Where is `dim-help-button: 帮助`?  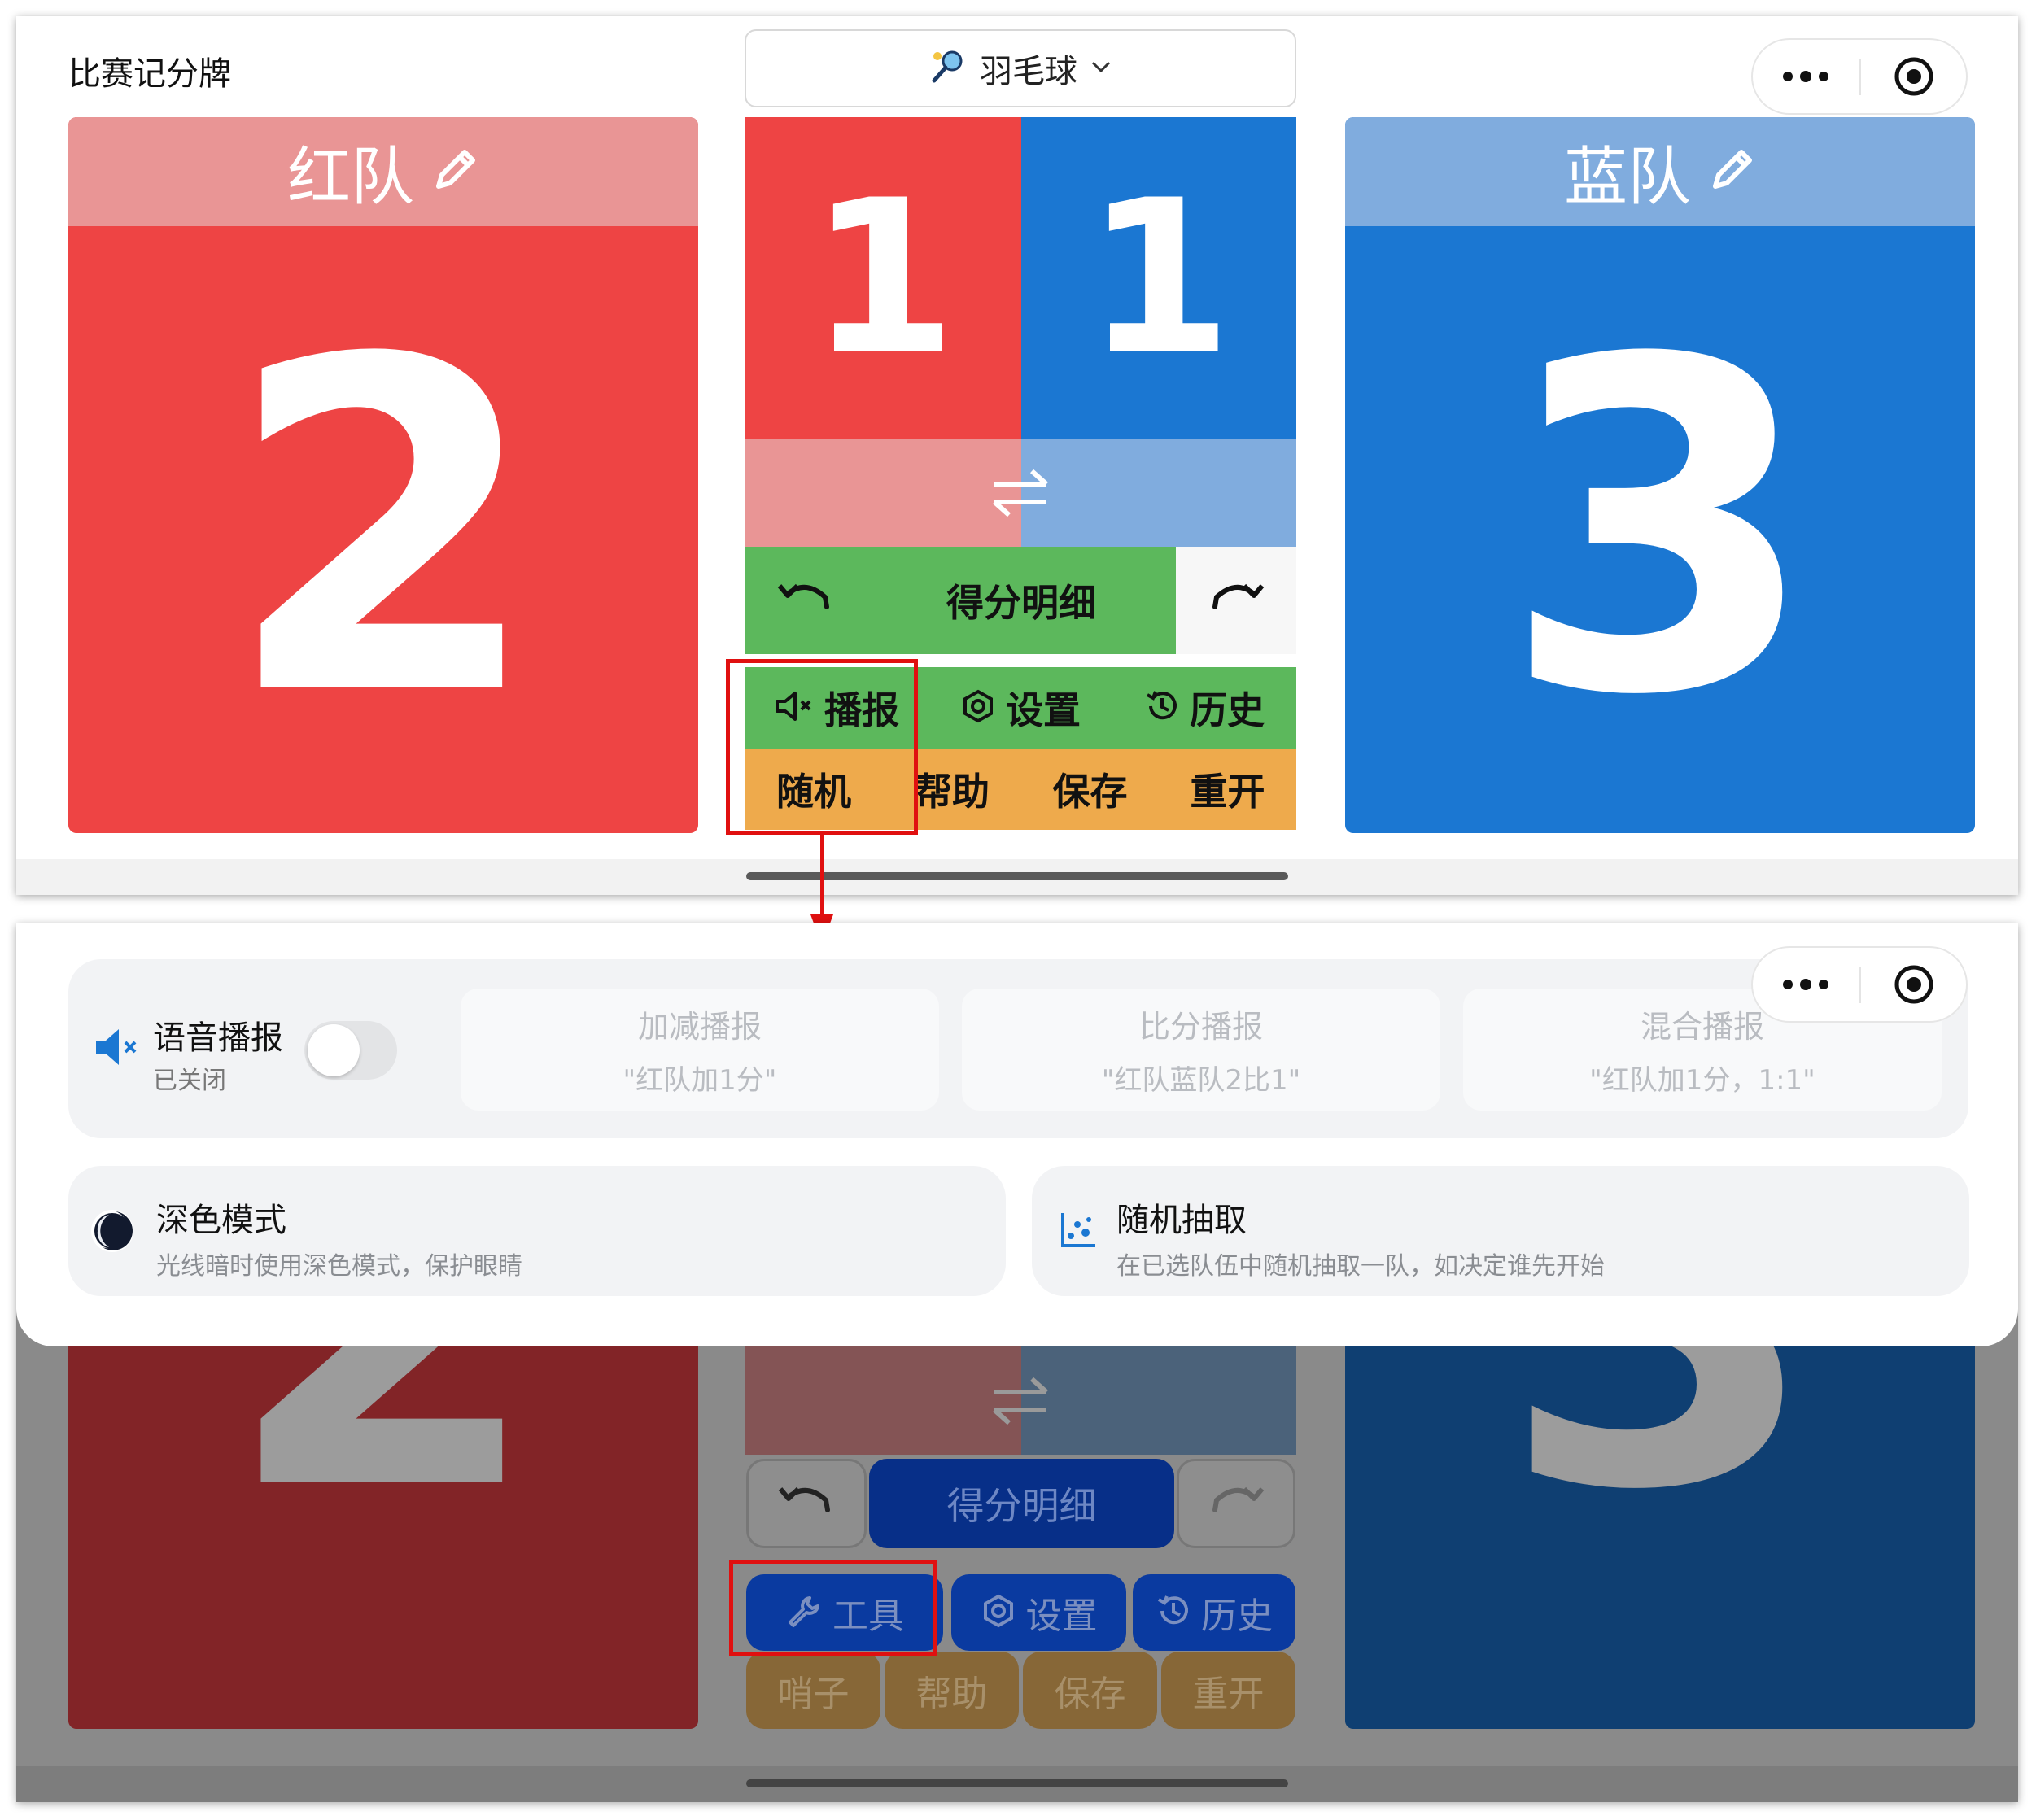 dim-help-button: 帮助 is located at coordinates (952, 1690).